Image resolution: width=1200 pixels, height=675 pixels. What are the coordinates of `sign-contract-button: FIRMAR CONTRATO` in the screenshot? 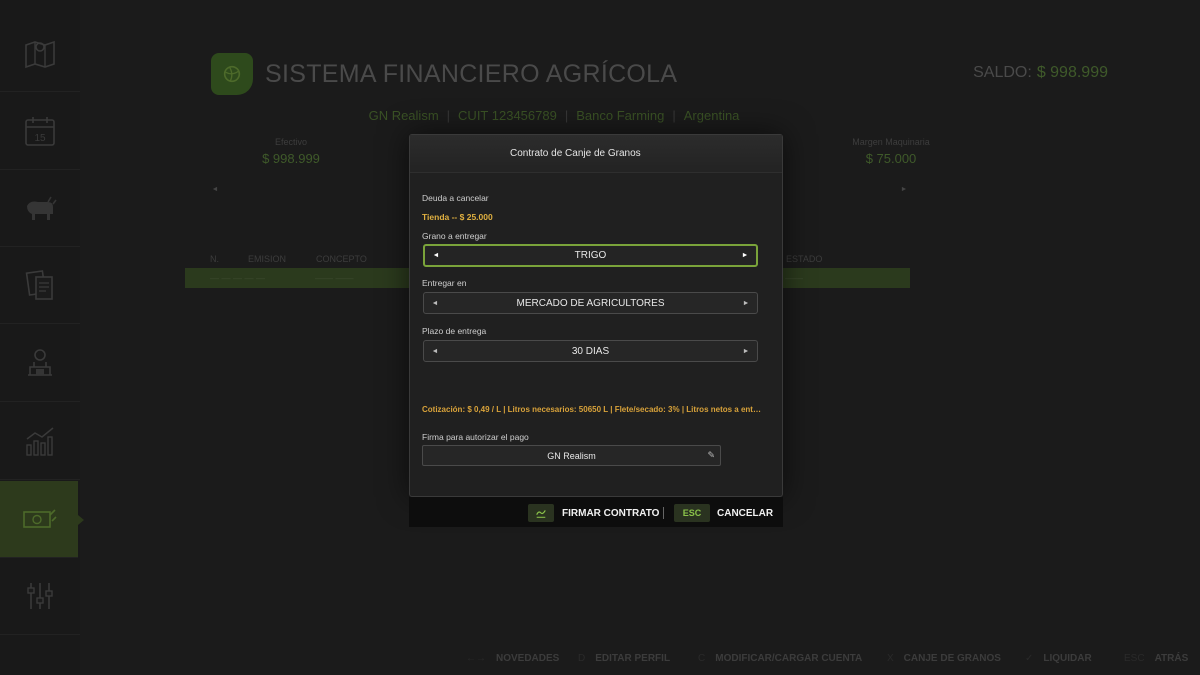 It's located at (610, 513).